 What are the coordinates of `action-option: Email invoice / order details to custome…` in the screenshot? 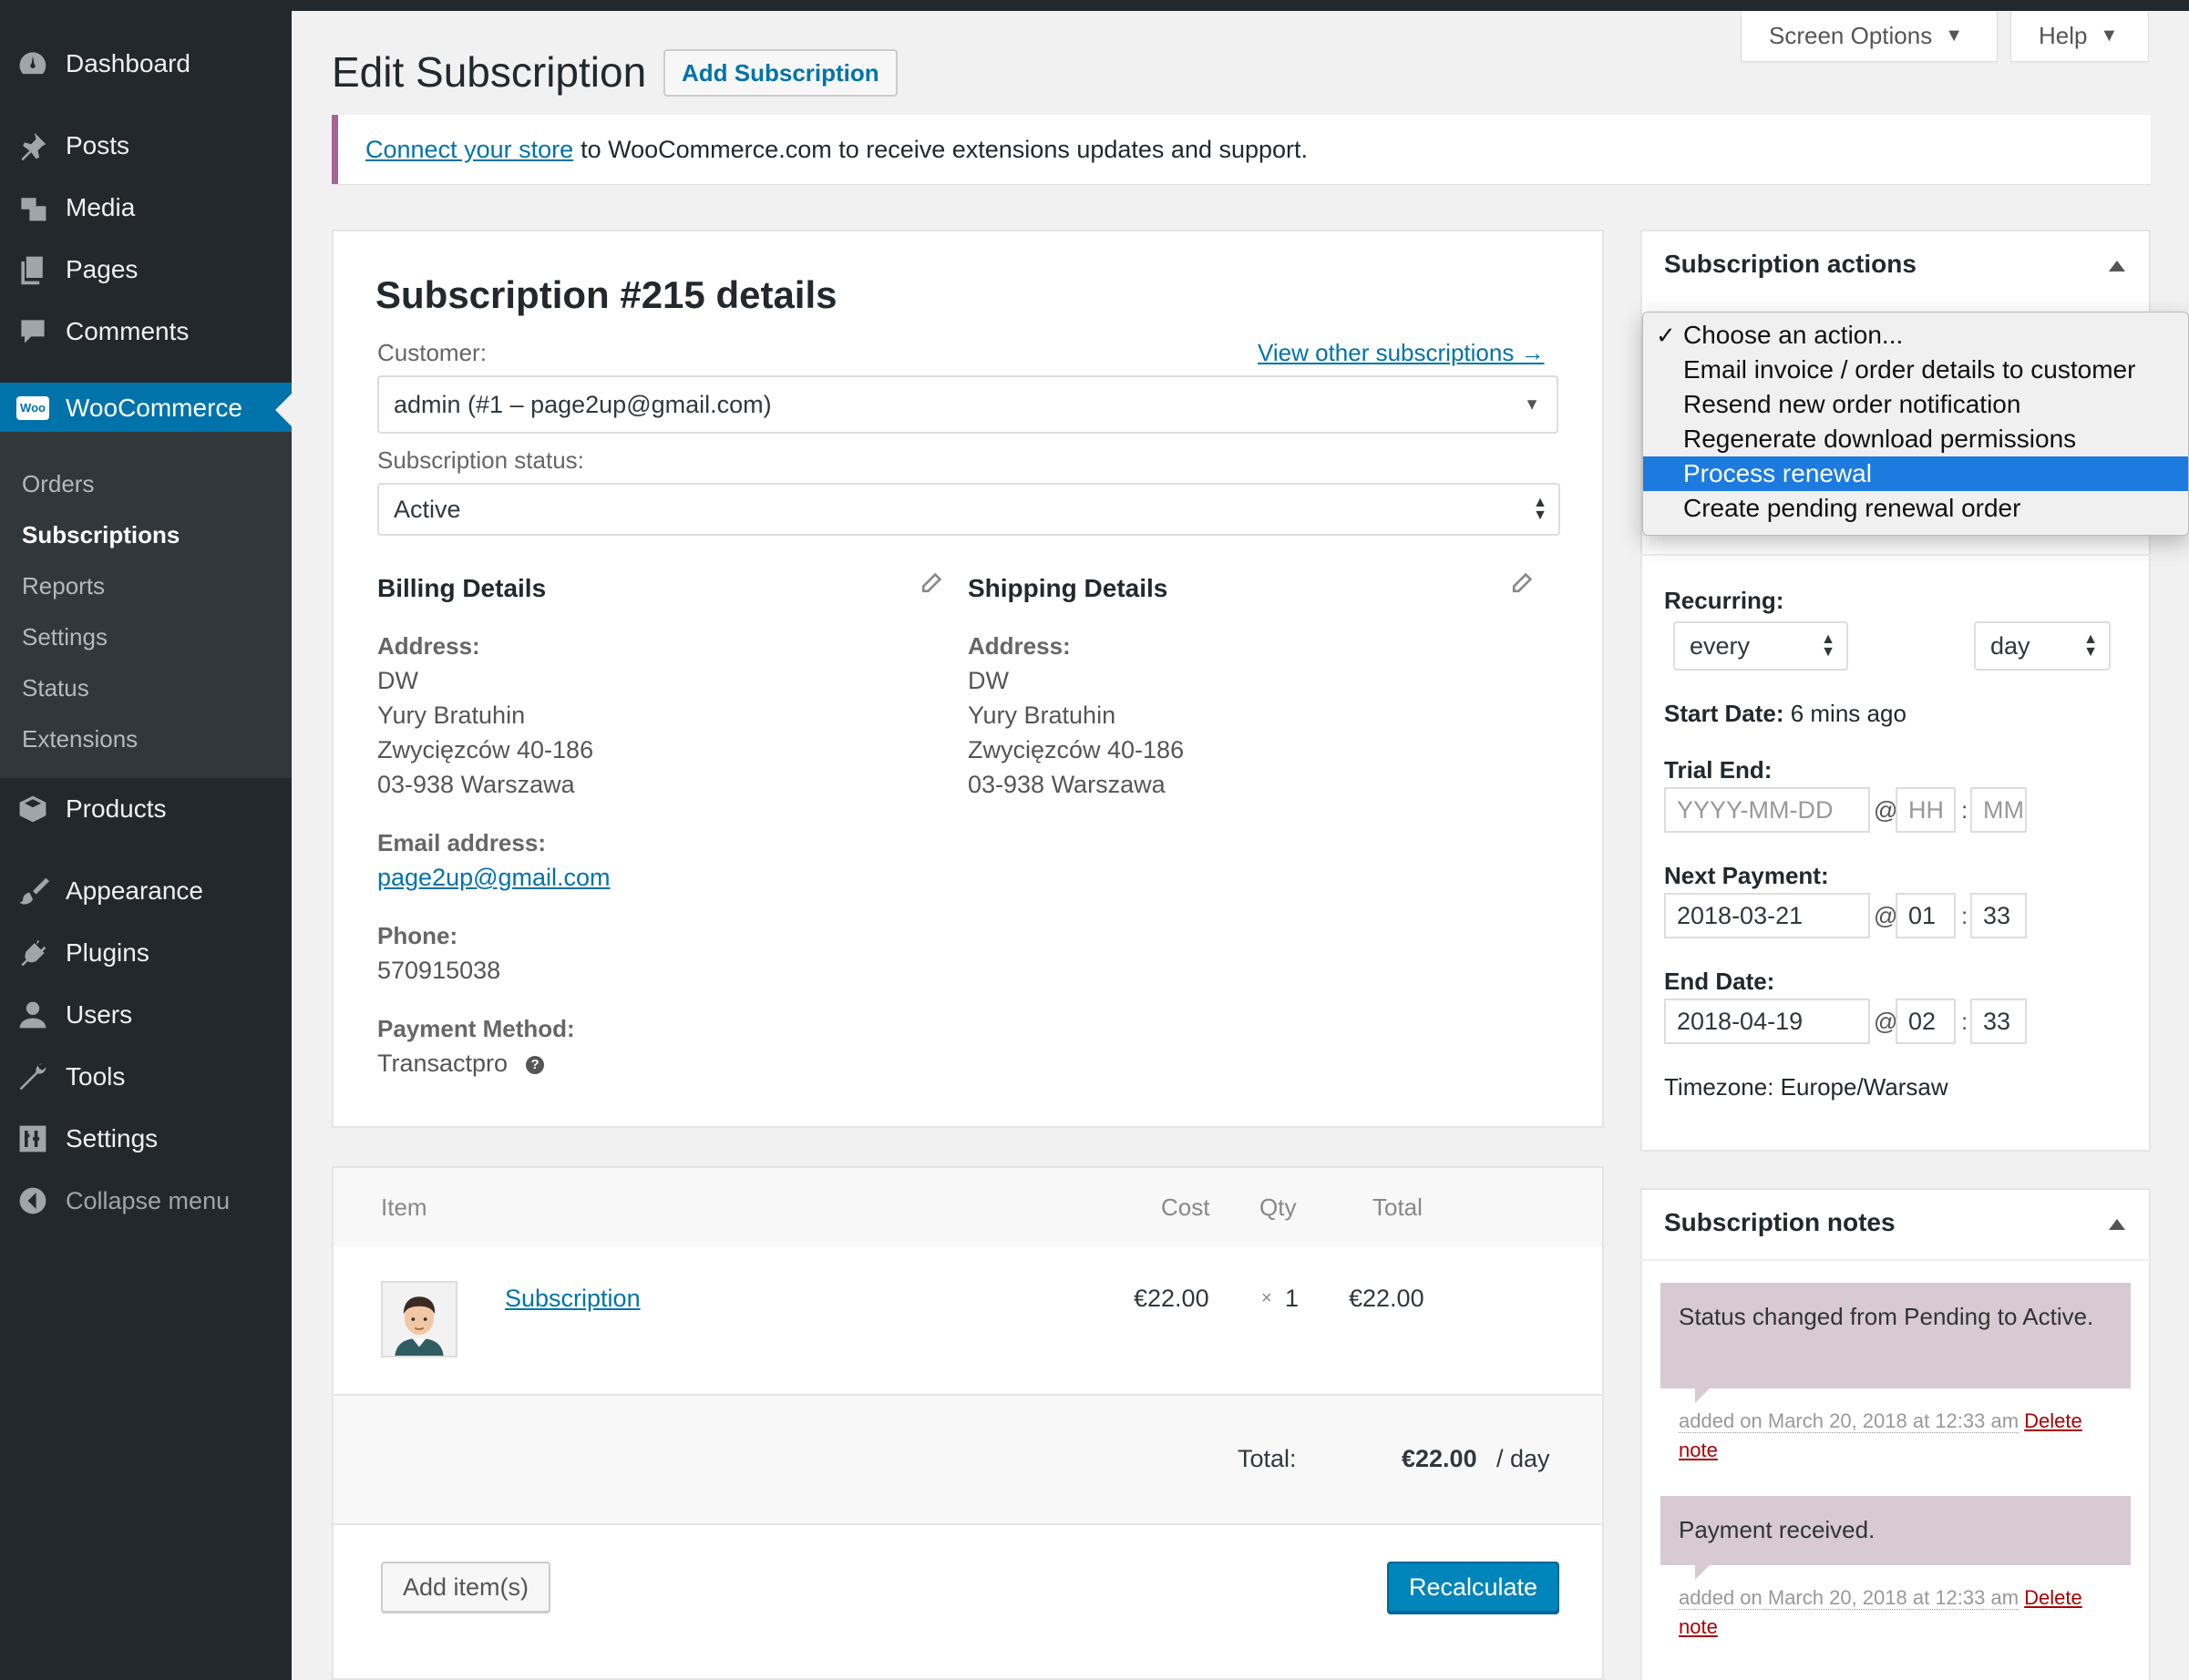 It's located at (1915, 370).